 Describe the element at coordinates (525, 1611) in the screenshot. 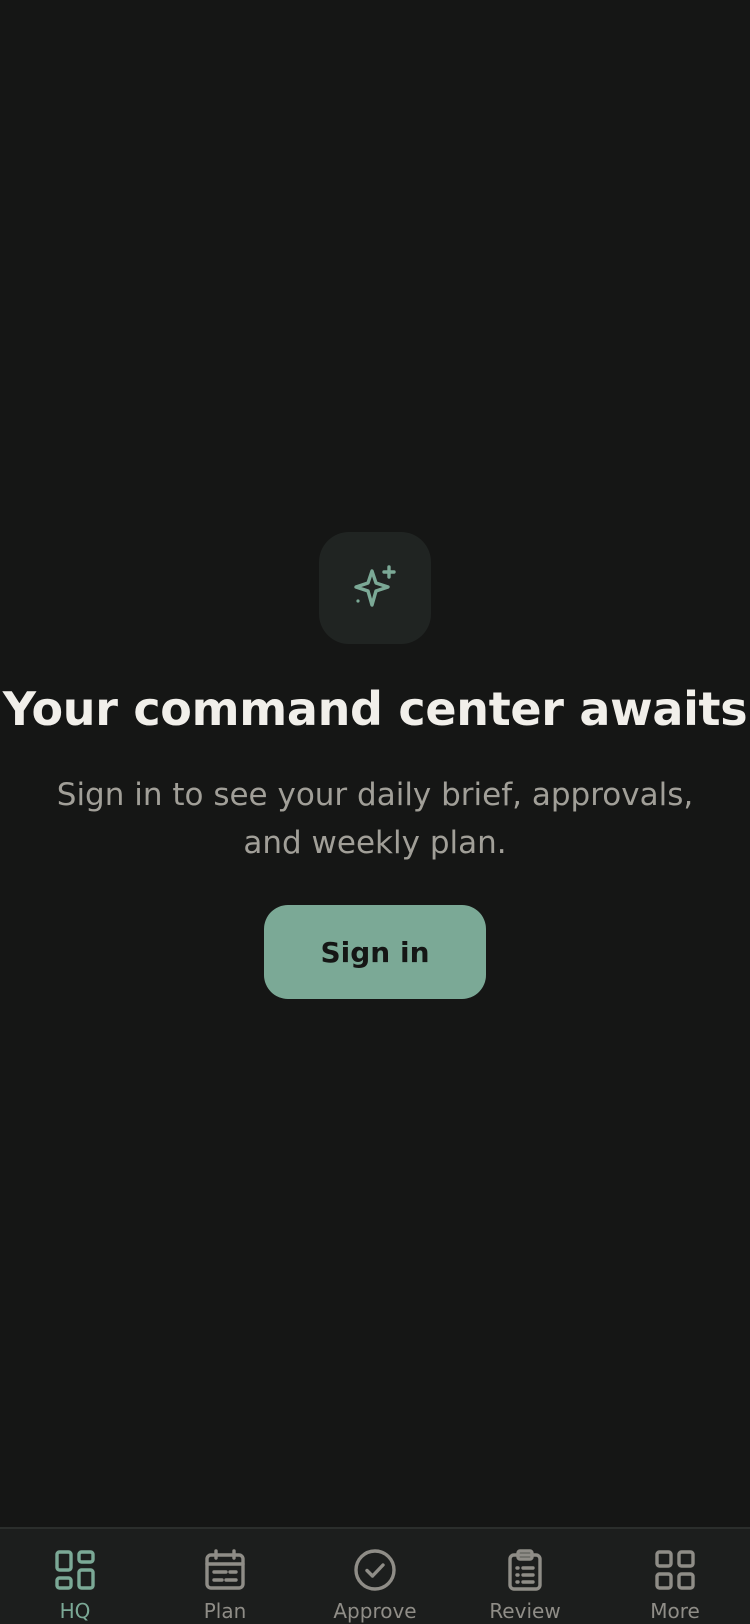

I see `tab-review-label: Review` at that location.